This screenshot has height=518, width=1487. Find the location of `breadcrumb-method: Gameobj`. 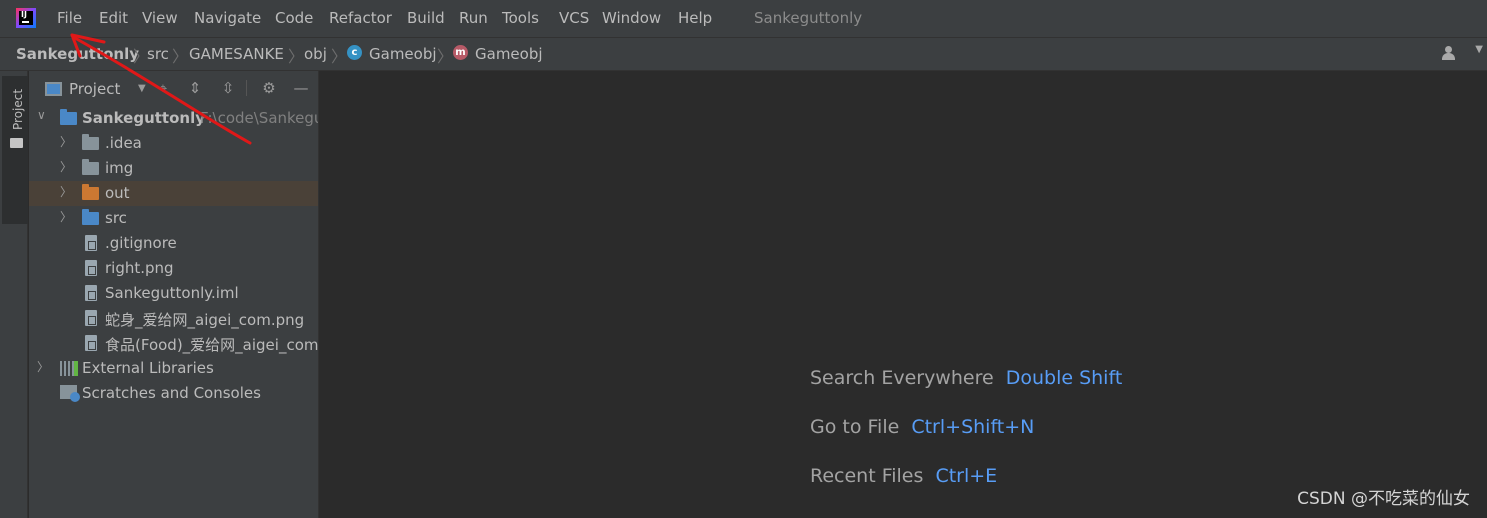

breadcrumb-method: Gameobj is located at coordinates (509, 54).